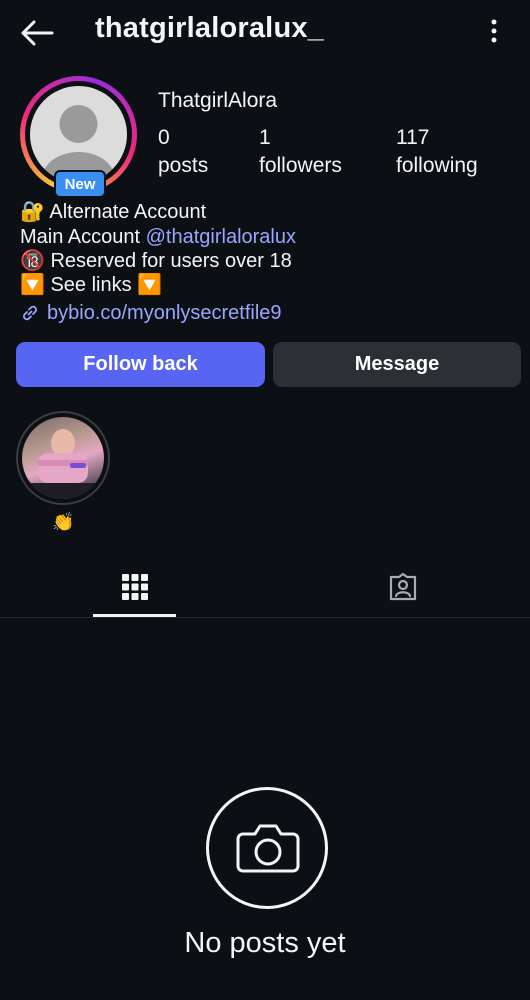 The image size is (530, 1000). Describe the element at coordinates (403, 587) in the screenshot. I see `tagged-person-icon` at that location.